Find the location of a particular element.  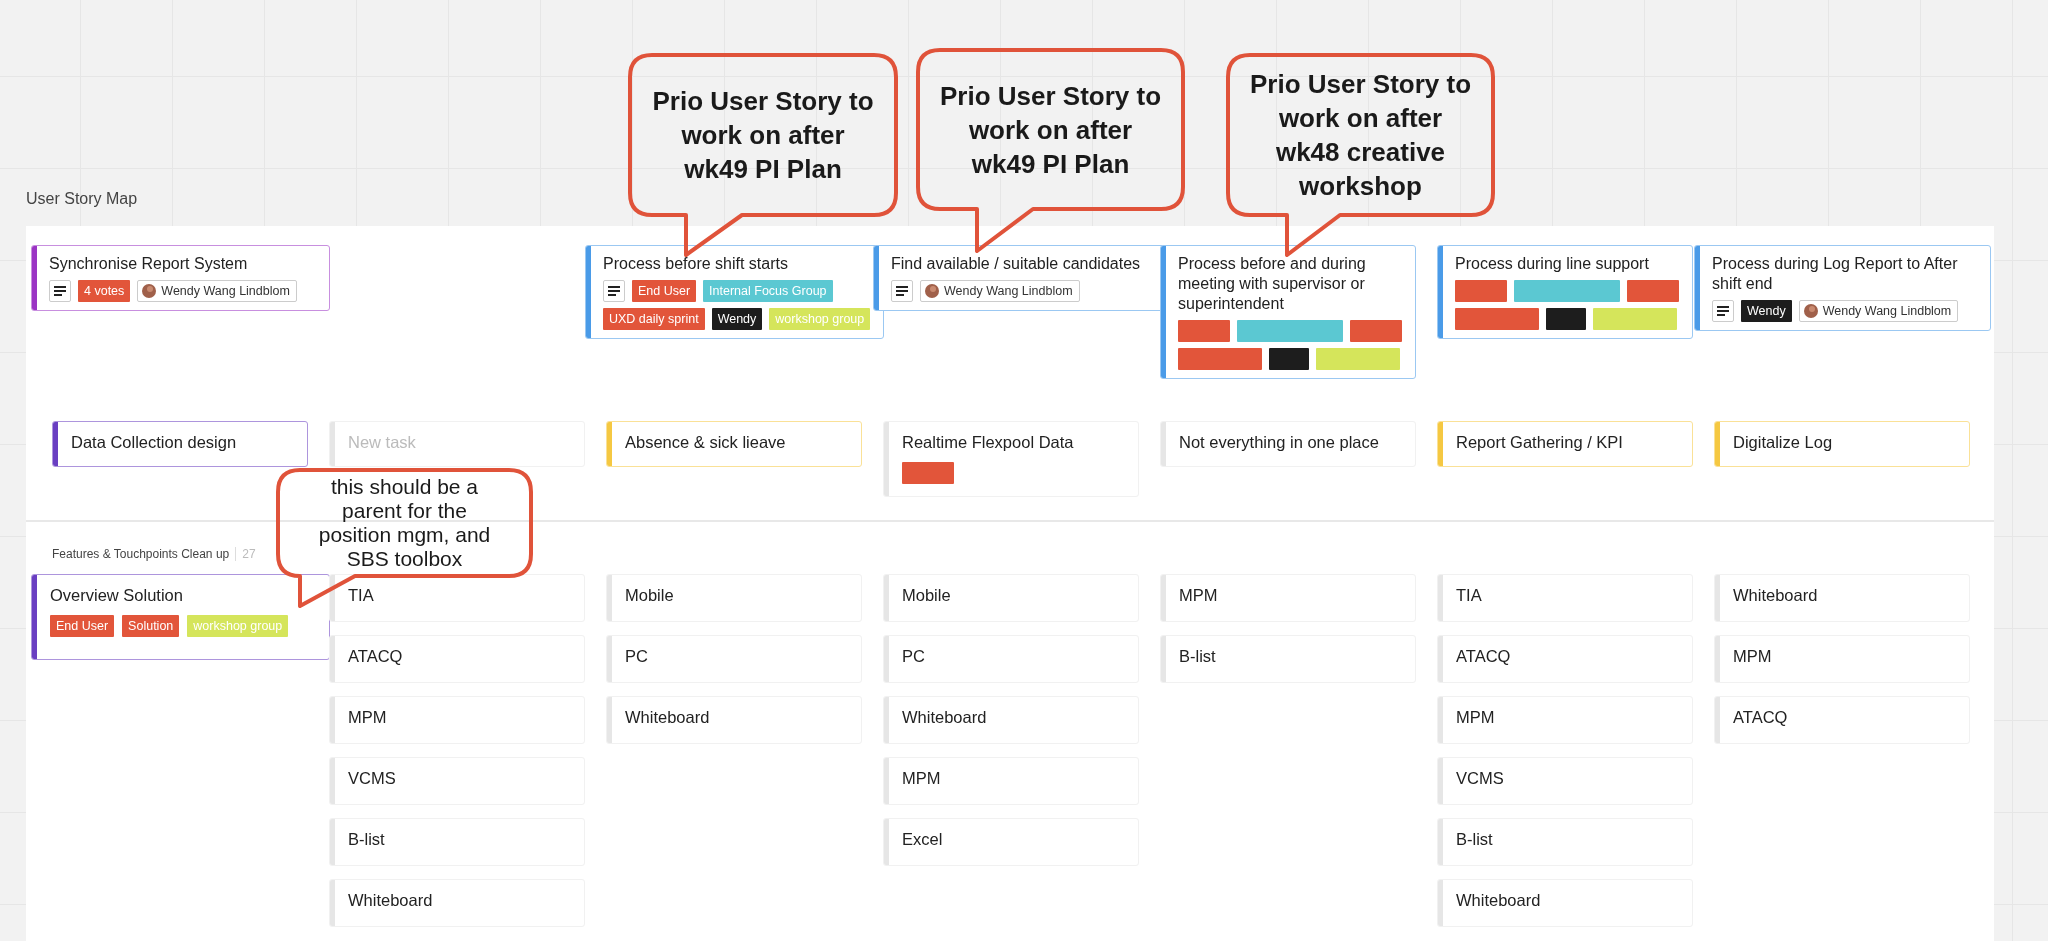

label-tag: Solution is located at coordinates (151, 626).